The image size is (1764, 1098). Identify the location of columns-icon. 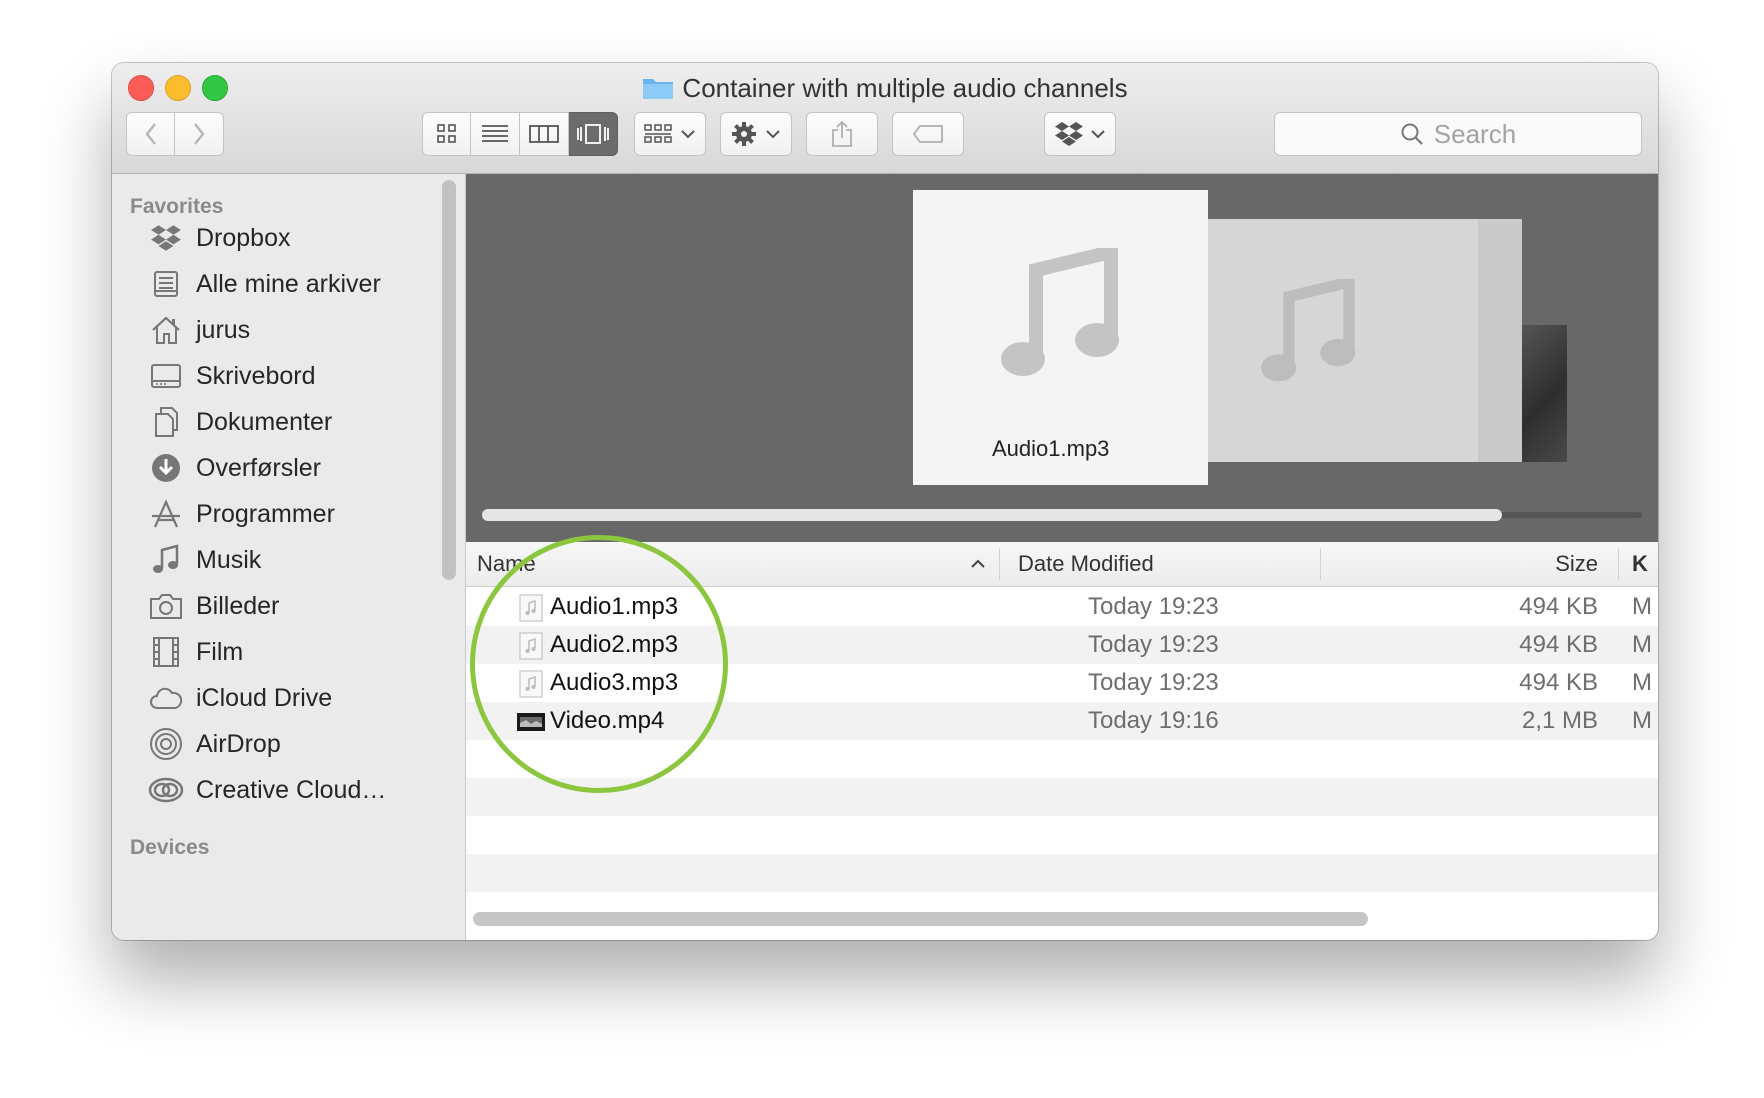
(544, 134).